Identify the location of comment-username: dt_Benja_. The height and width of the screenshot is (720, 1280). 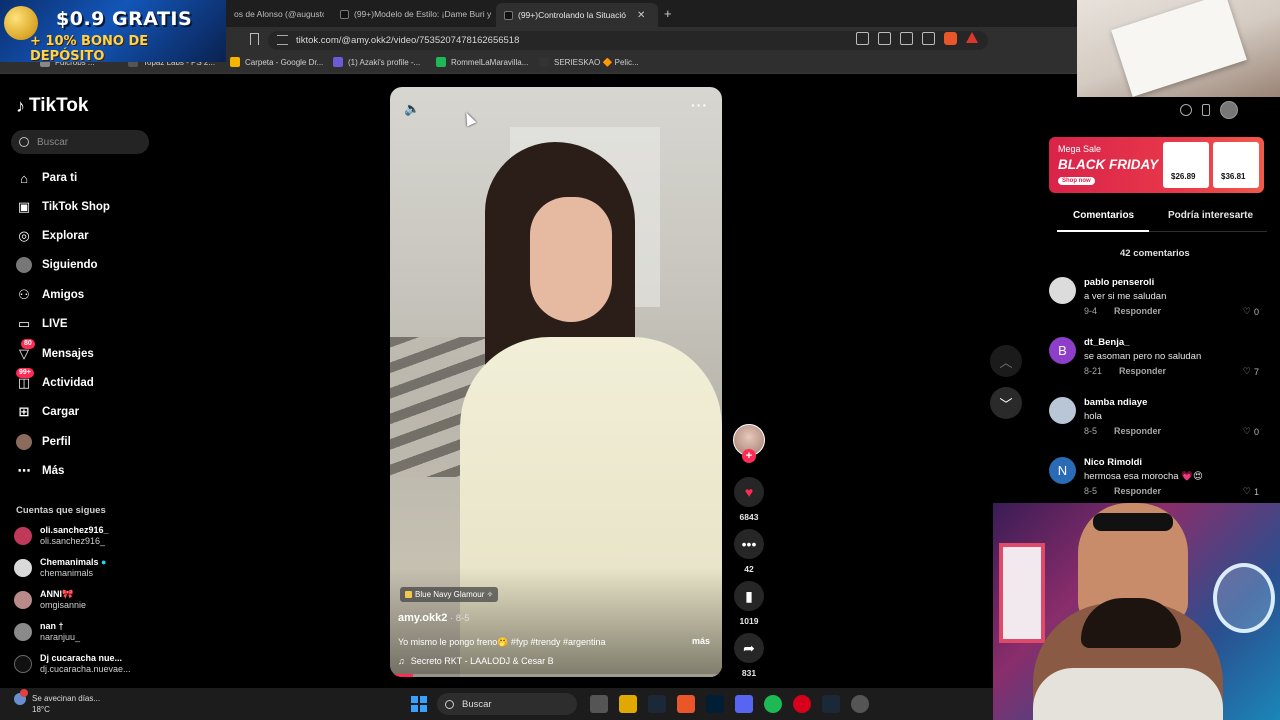
(1106, 342).